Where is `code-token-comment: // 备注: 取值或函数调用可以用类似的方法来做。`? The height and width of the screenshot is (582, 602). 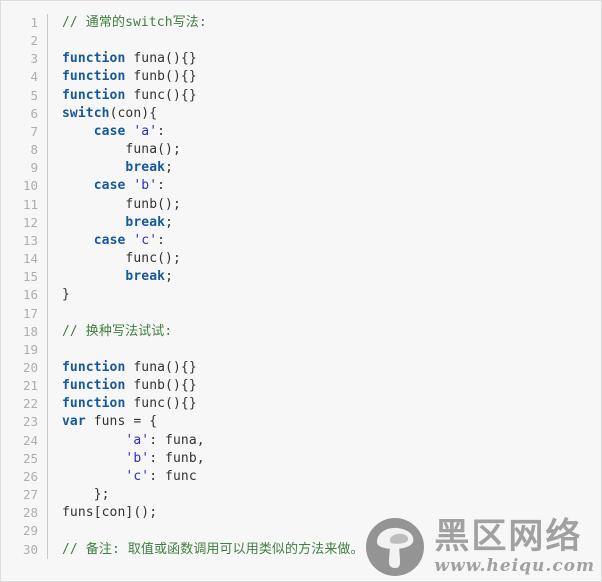 code-token-comment: // 备注: 取值或函数调用可以用类似的方法来做。 is located at coordinates (213, 549).